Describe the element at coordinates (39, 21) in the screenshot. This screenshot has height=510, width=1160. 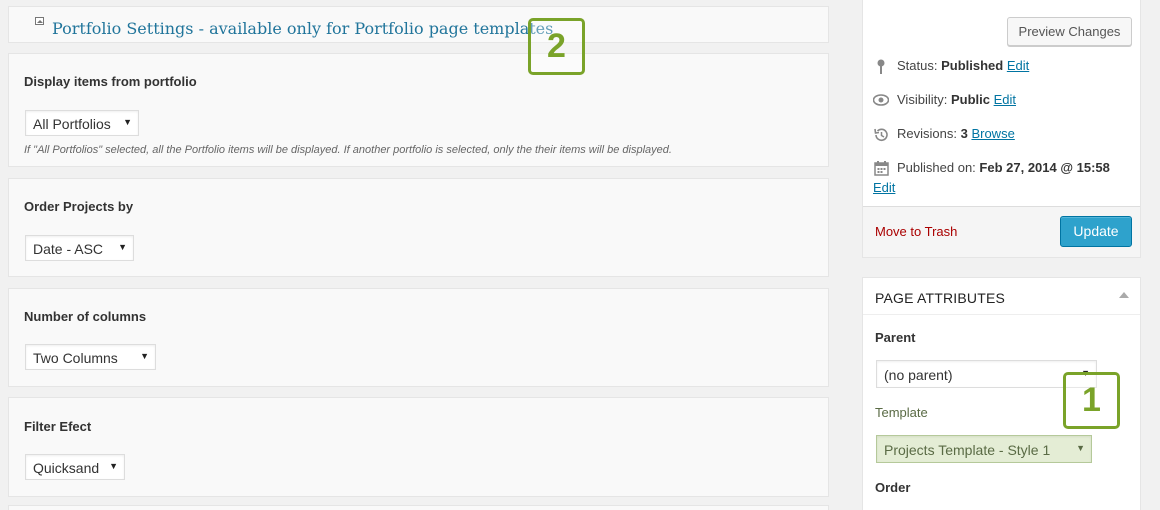
I see `image-icon` at that location.